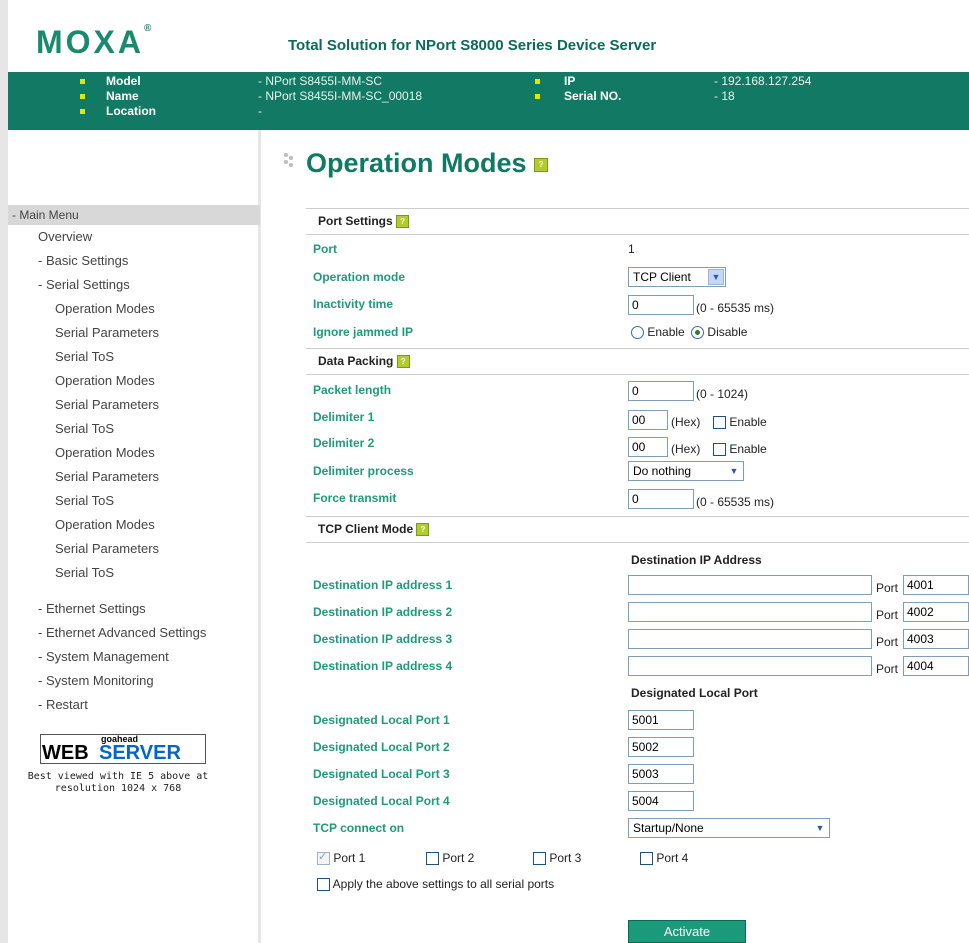 The image size is (969, 943). I want to click on port-4-option: Port 4, so click(664, 858).